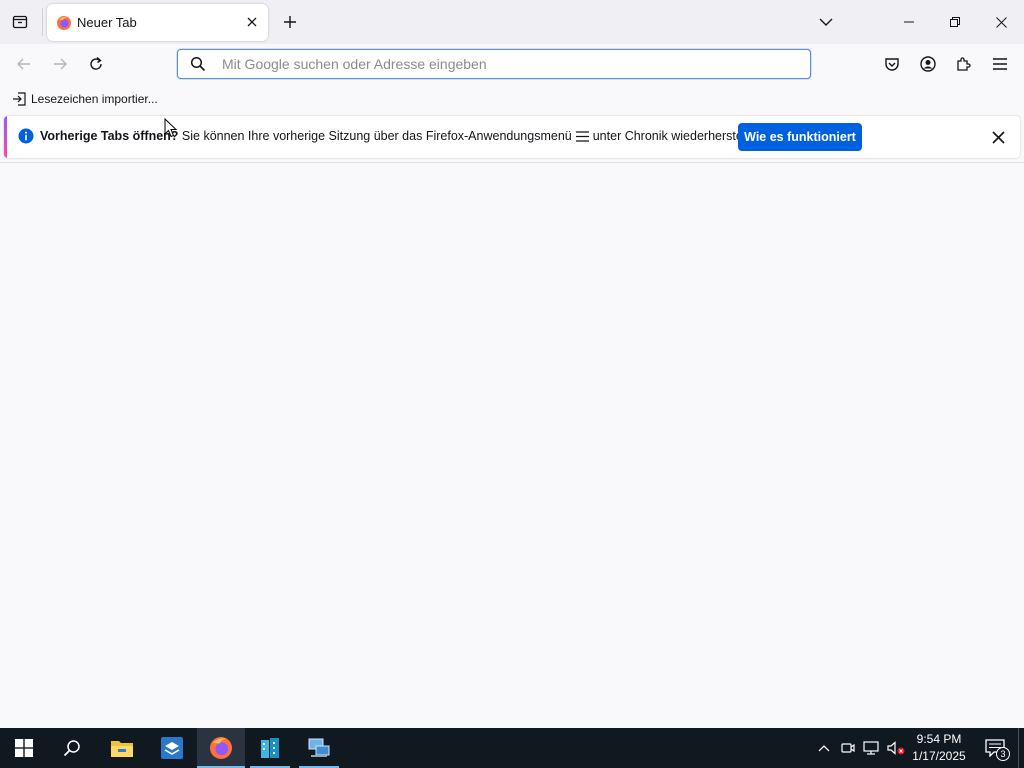  I want to click on plus-icon, so click(290, 22).